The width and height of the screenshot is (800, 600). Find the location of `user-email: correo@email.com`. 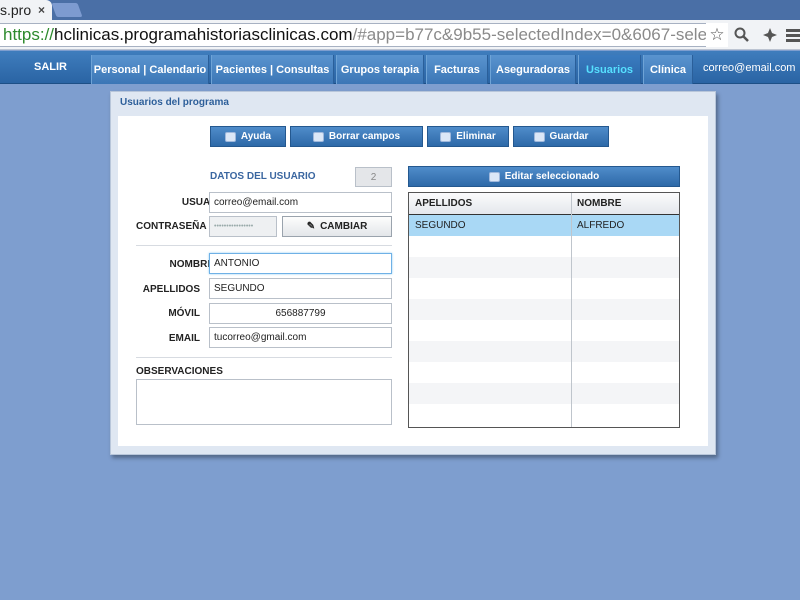

user-email: correo@email.com is located at coordinates (749, 68).